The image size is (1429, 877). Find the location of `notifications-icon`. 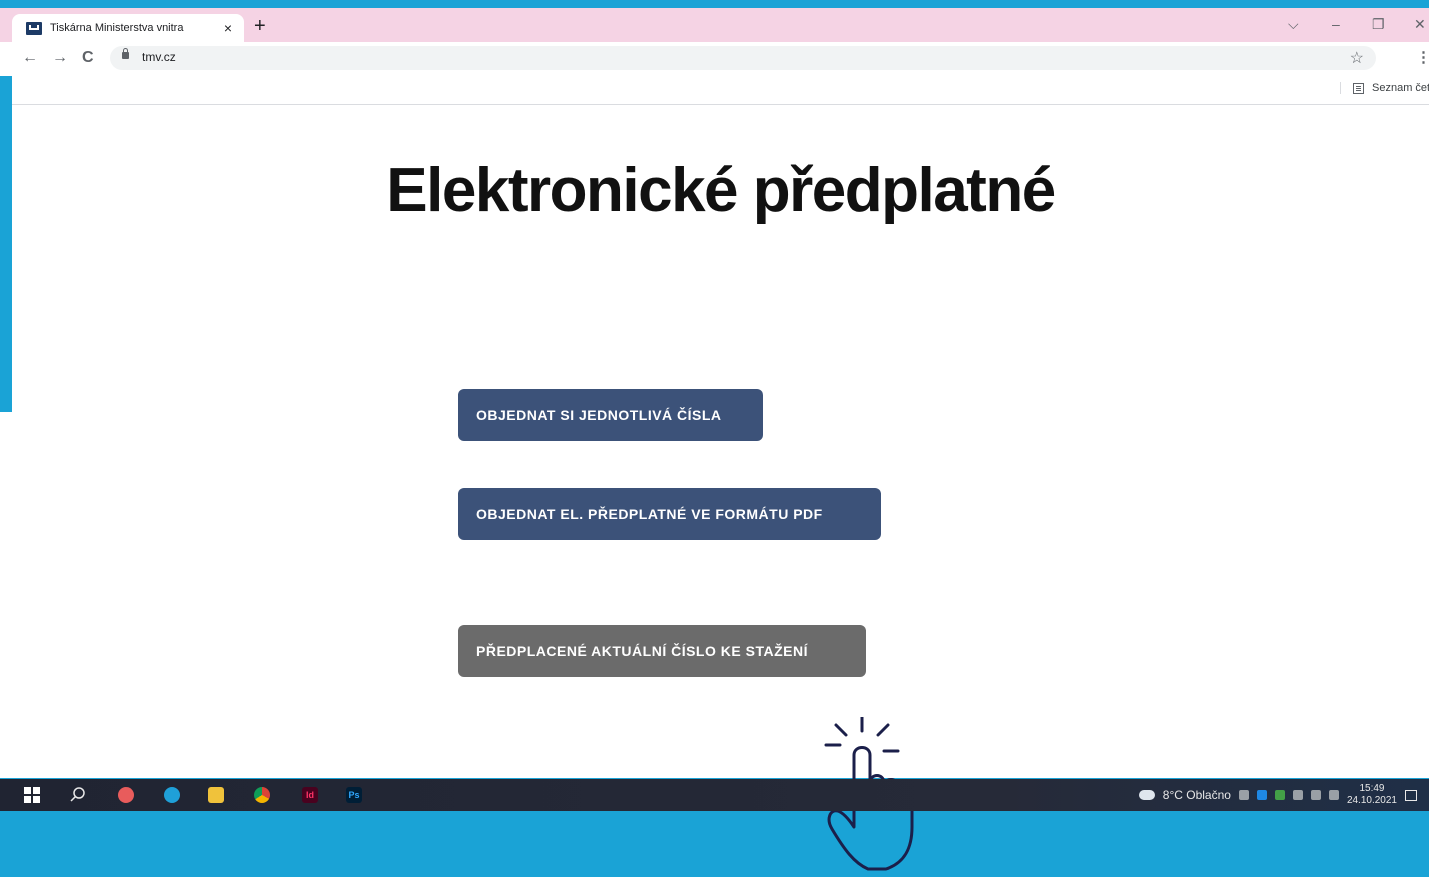

notifications-icon is located at coordinates (1411, 795).